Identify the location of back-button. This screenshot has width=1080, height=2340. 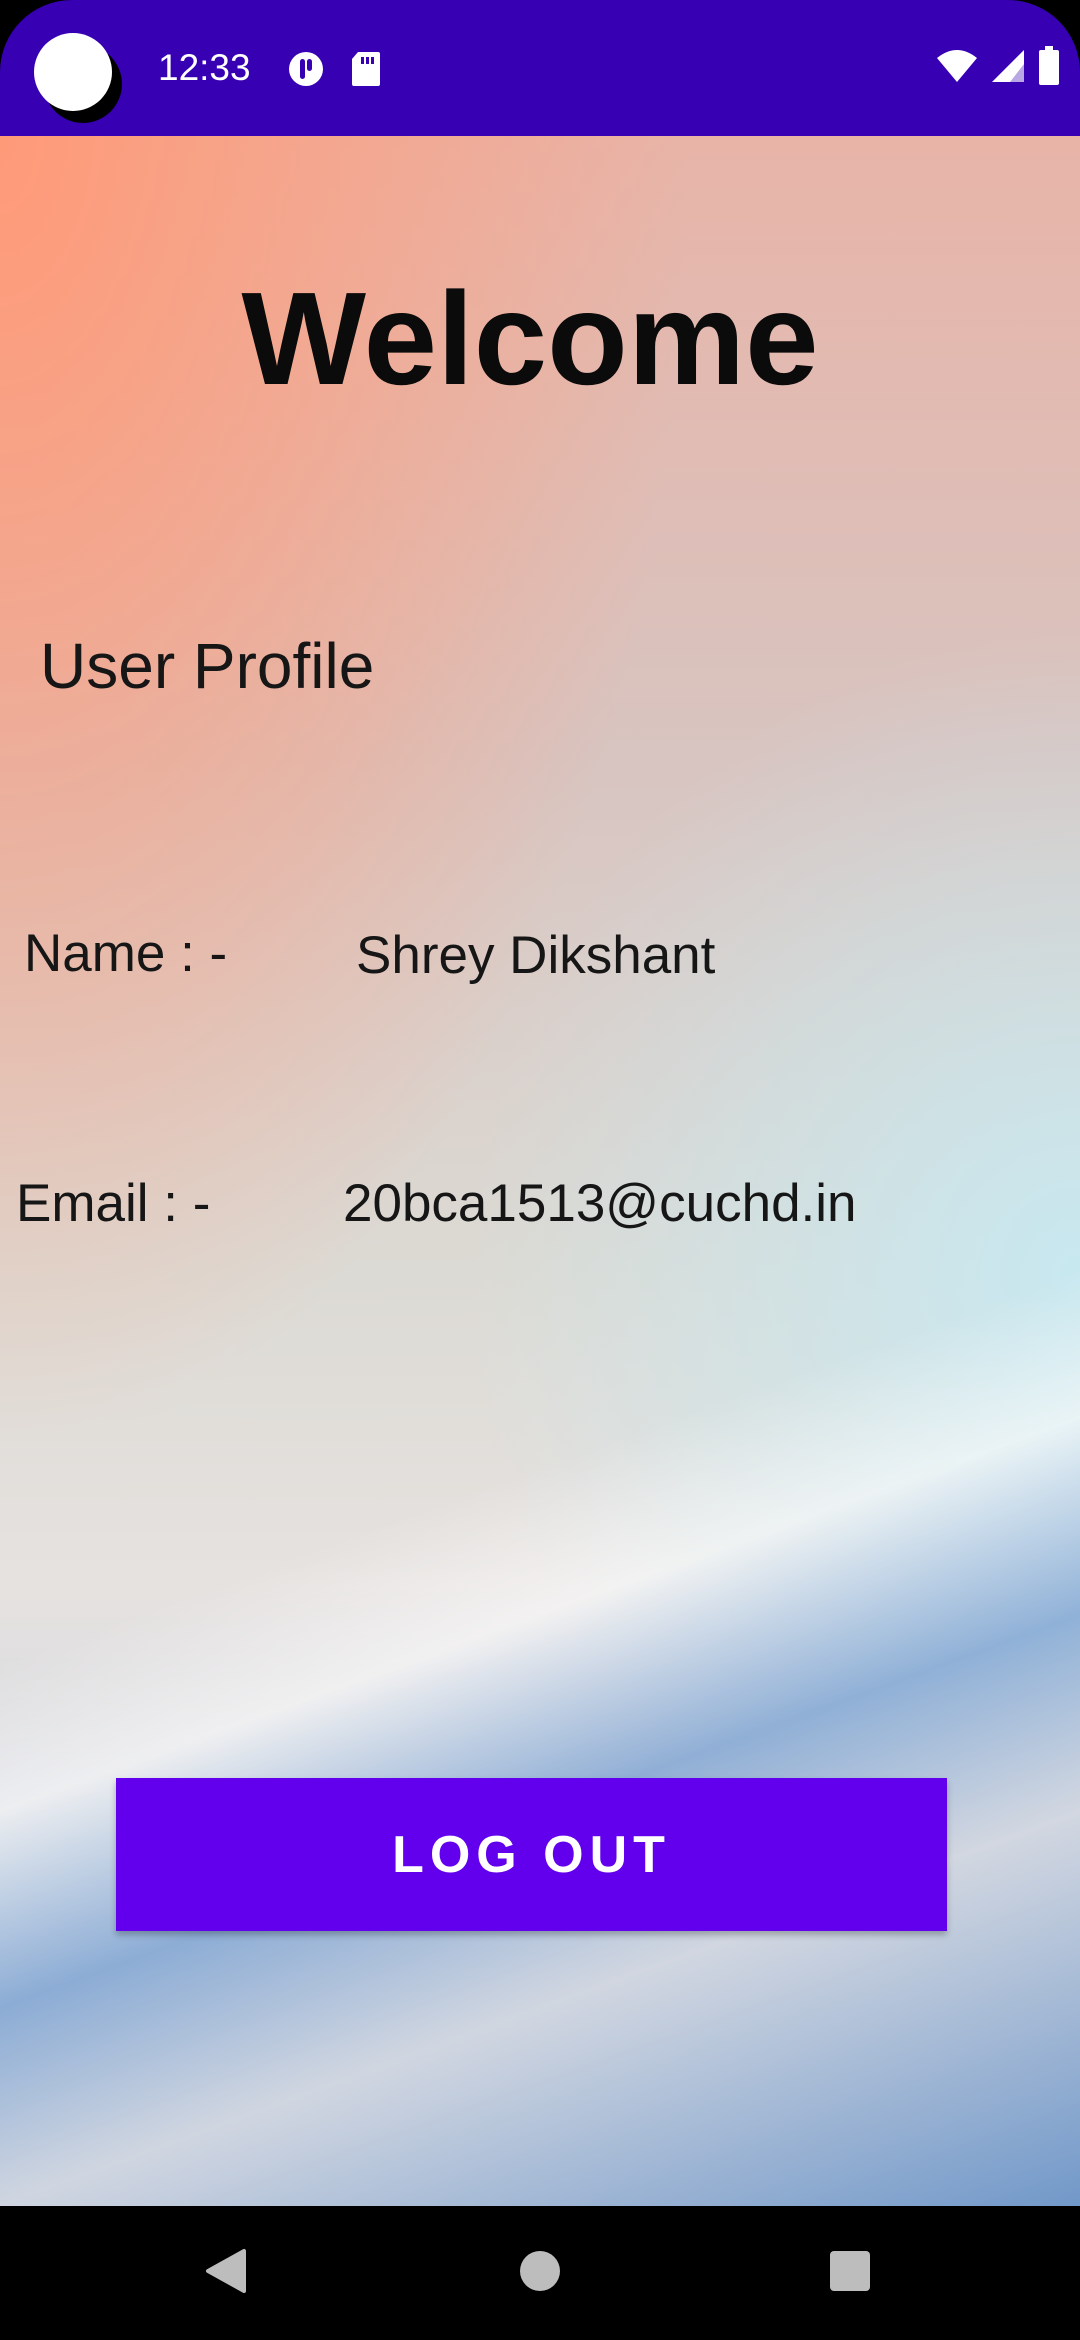
(226, 2273).